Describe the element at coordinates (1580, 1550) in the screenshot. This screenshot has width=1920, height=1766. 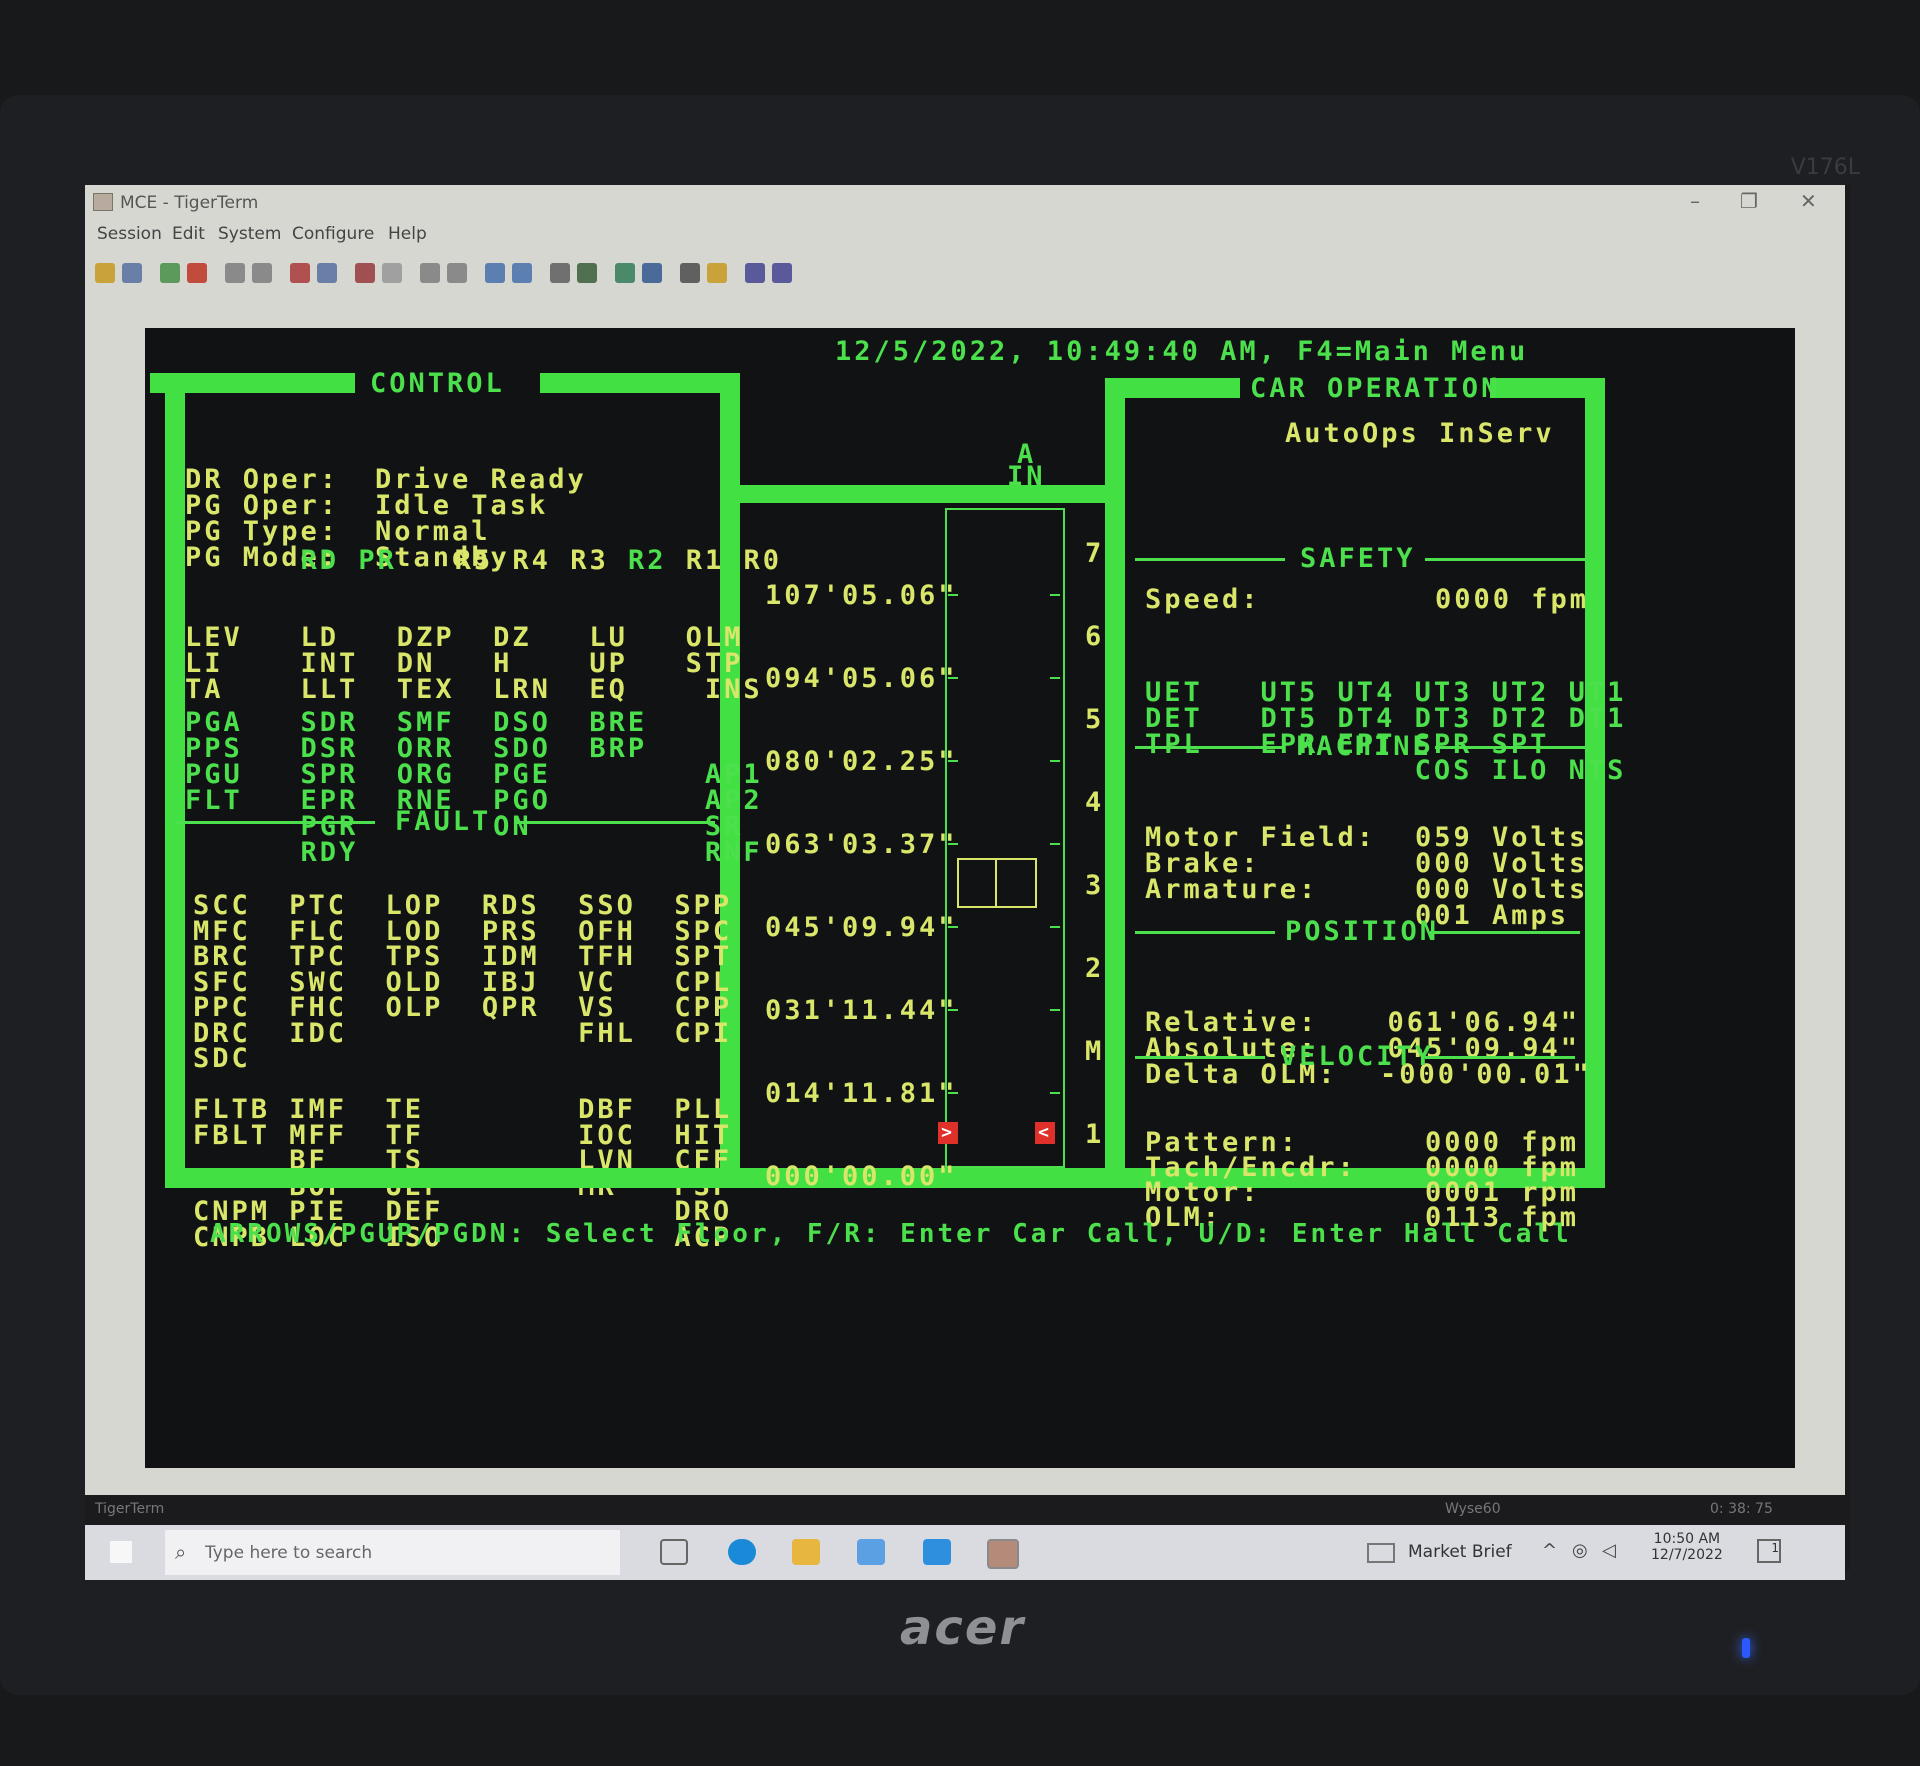
I see `network-icon: ◎` at that location.